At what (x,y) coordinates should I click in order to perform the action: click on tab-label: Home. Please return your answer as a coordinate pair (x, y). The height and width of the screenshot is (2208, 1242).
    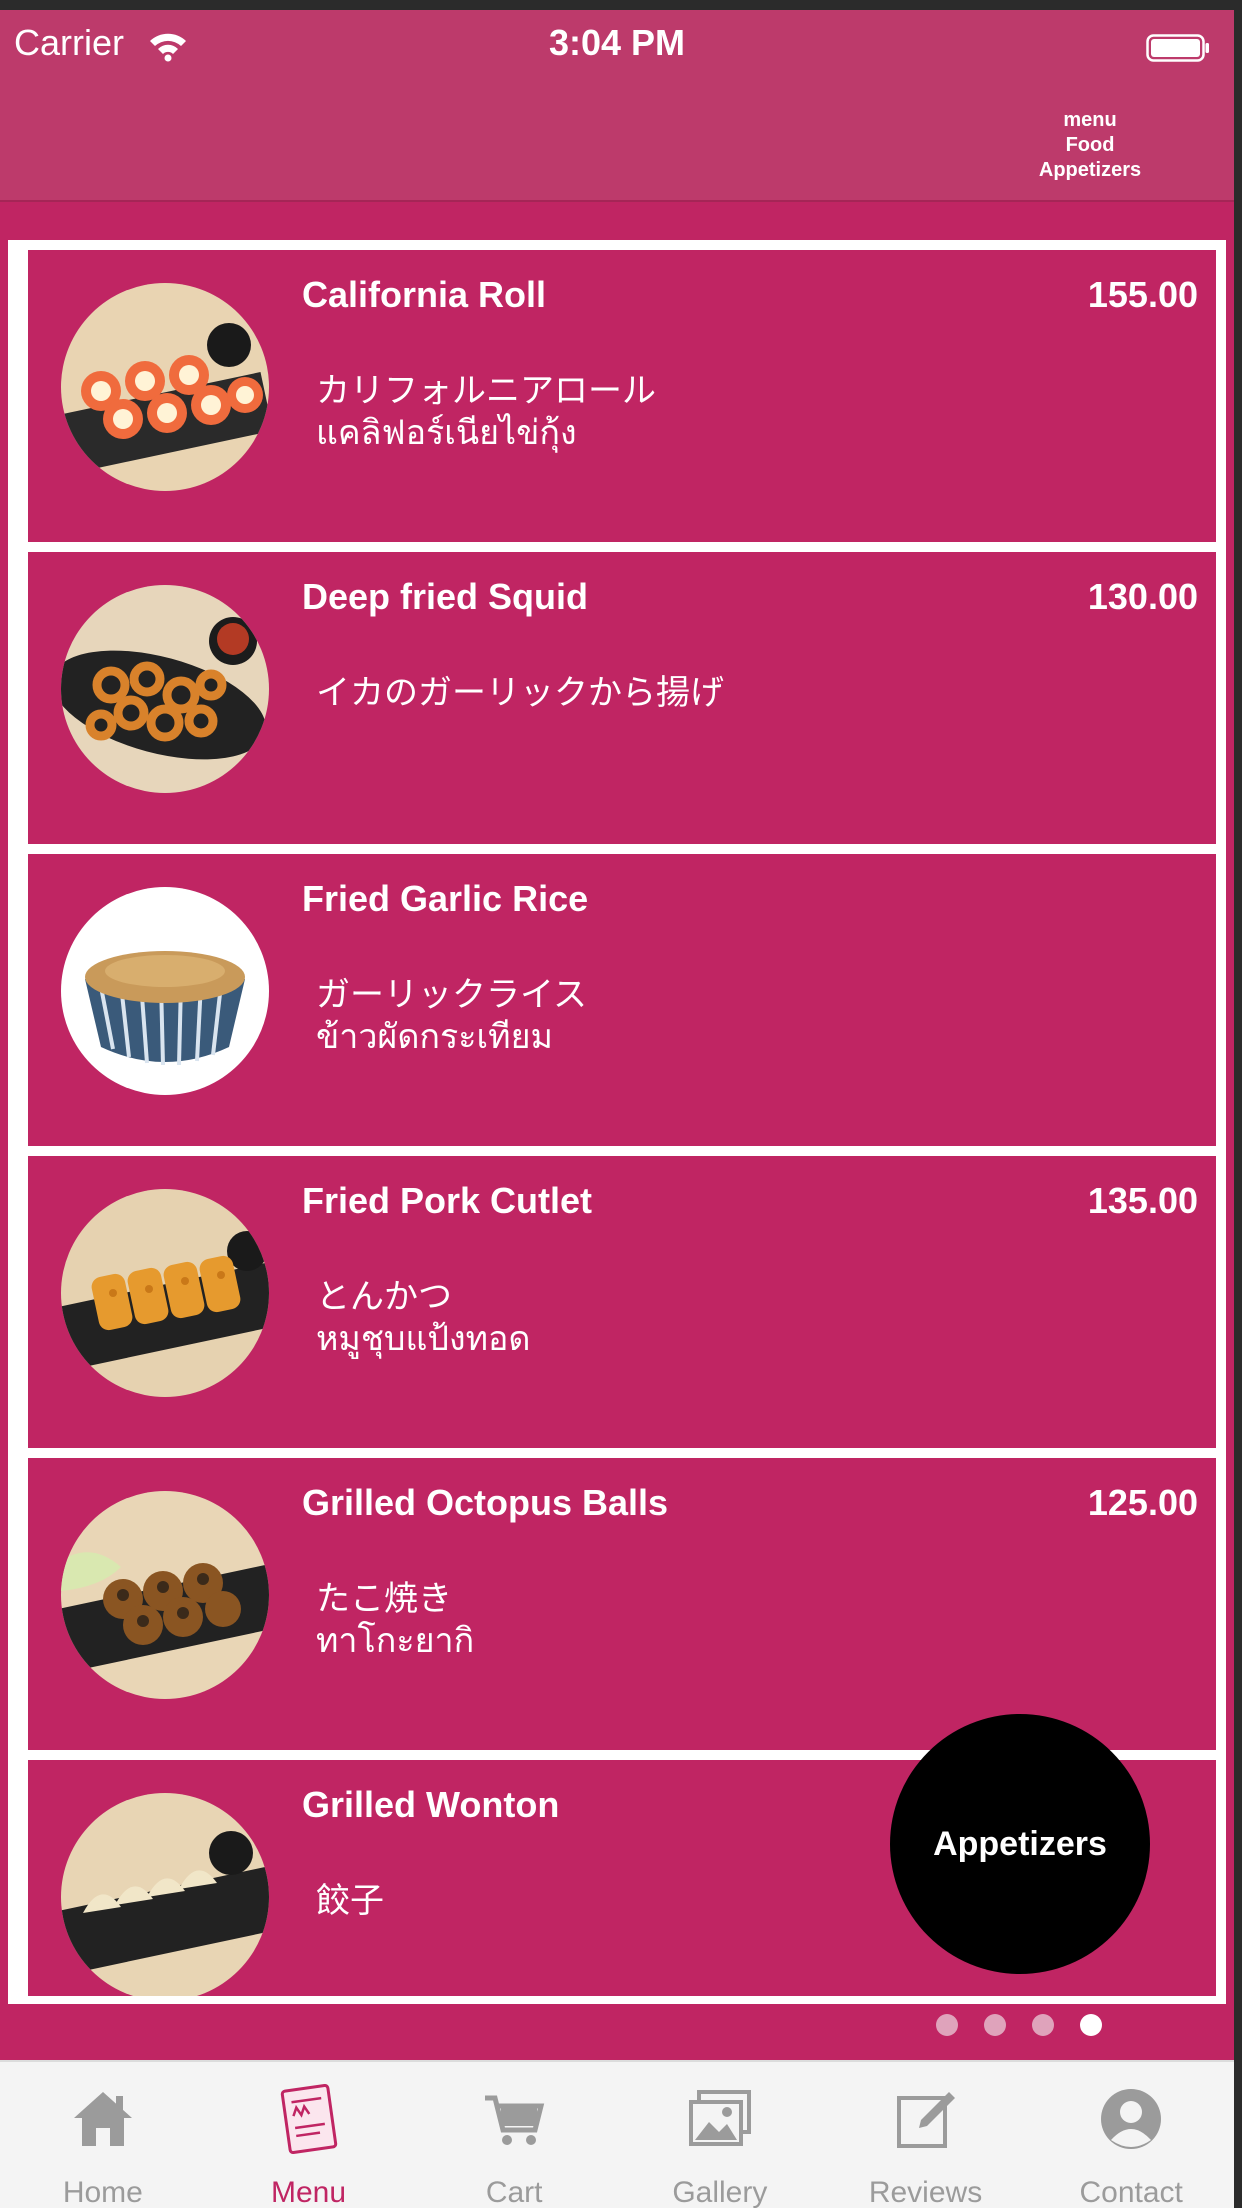
    Looking at the image, I should click on (102, 2192).